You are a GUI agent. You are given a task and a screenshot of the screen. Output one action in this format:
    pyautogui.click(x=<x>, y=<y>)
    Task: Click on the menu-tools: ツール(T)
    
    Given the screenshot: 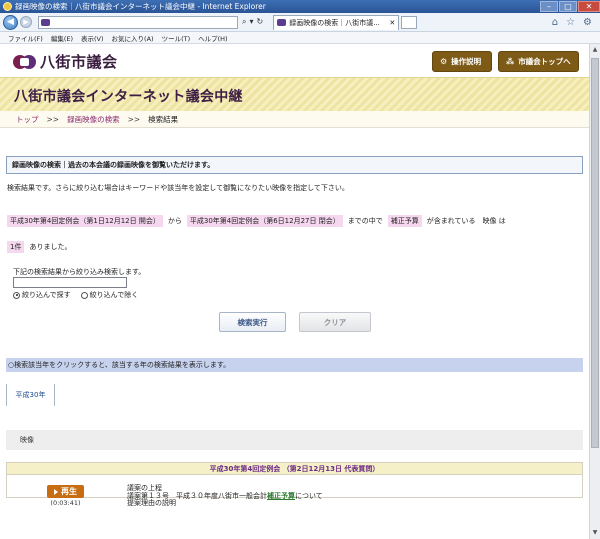 What is the action you would take?
    pyautogui.click(x=176, y=38)
    